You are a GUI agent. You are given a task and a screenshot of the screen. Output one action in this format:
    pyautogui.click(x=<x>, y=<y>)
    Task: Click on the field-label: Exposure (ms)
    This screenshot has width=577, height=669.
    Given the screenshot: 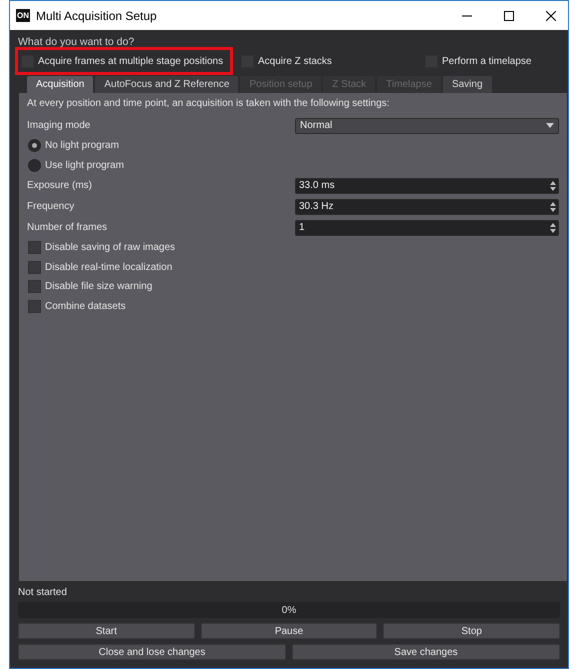 What is the action you would take?
    pyautogui.click(x=60, y=185)
    